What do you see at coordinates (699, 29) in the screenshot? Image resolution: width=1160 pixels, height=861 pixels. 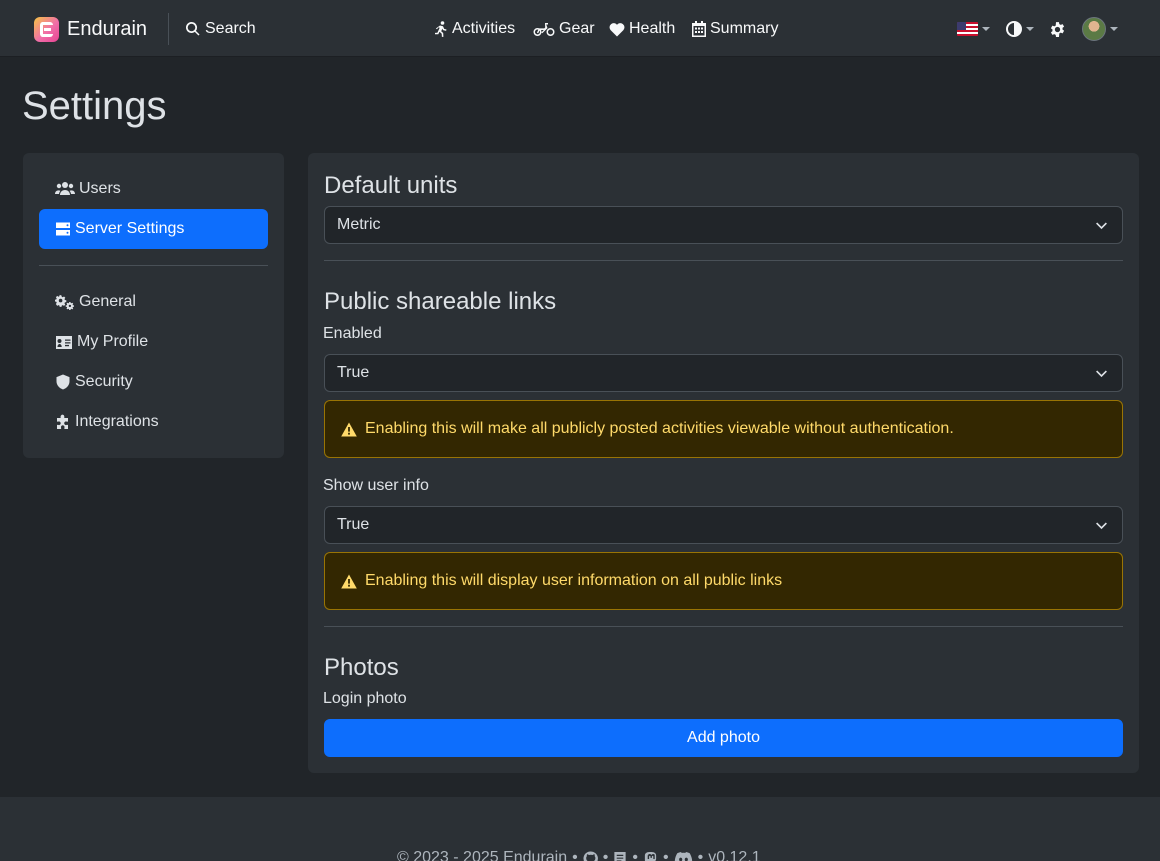 I see `calendar-icon` at bounding box center [699, 29].